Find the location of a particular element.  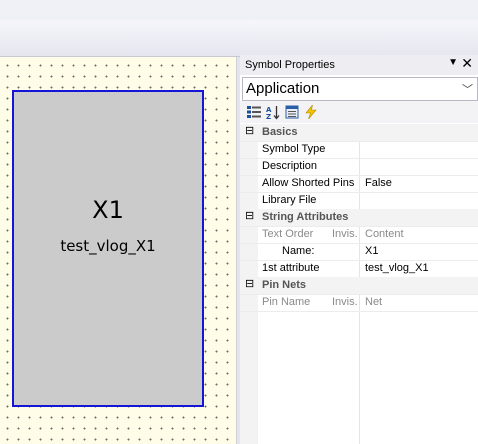

column-header-content: Content is located at coordinates (384, 234).